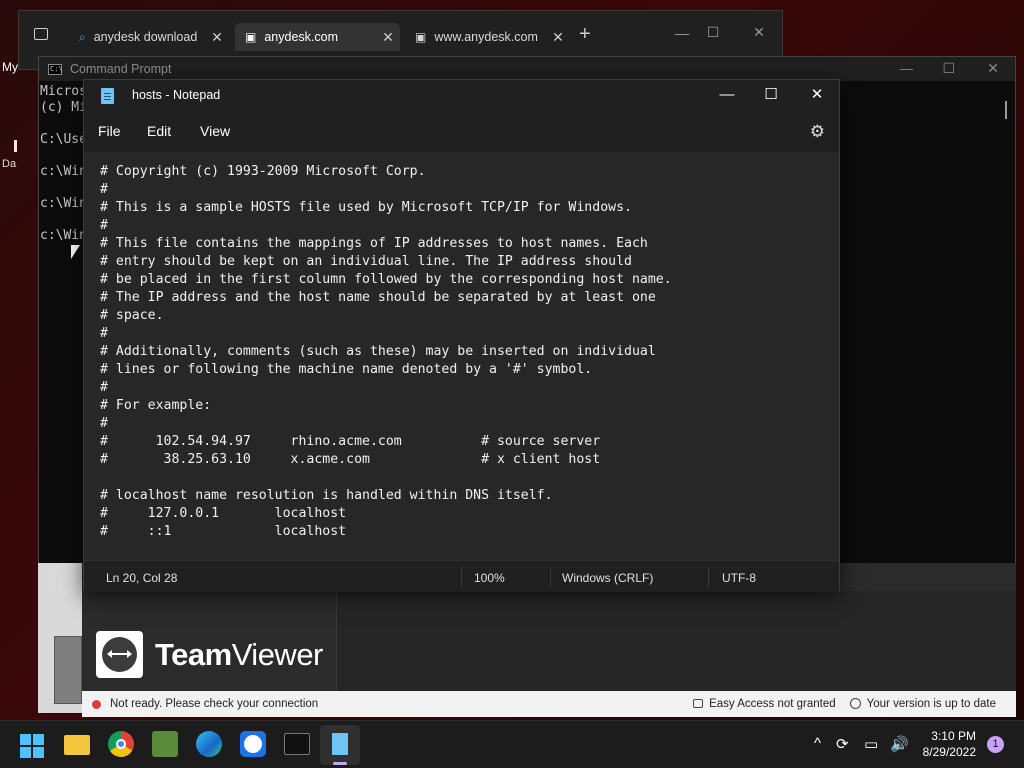  What do you see at coordinates (527, 69) in the screenshot?
I see `cmd-title-bar: C:\ Command Prompt — ☐ ✕` at bounding box center [527, 69].